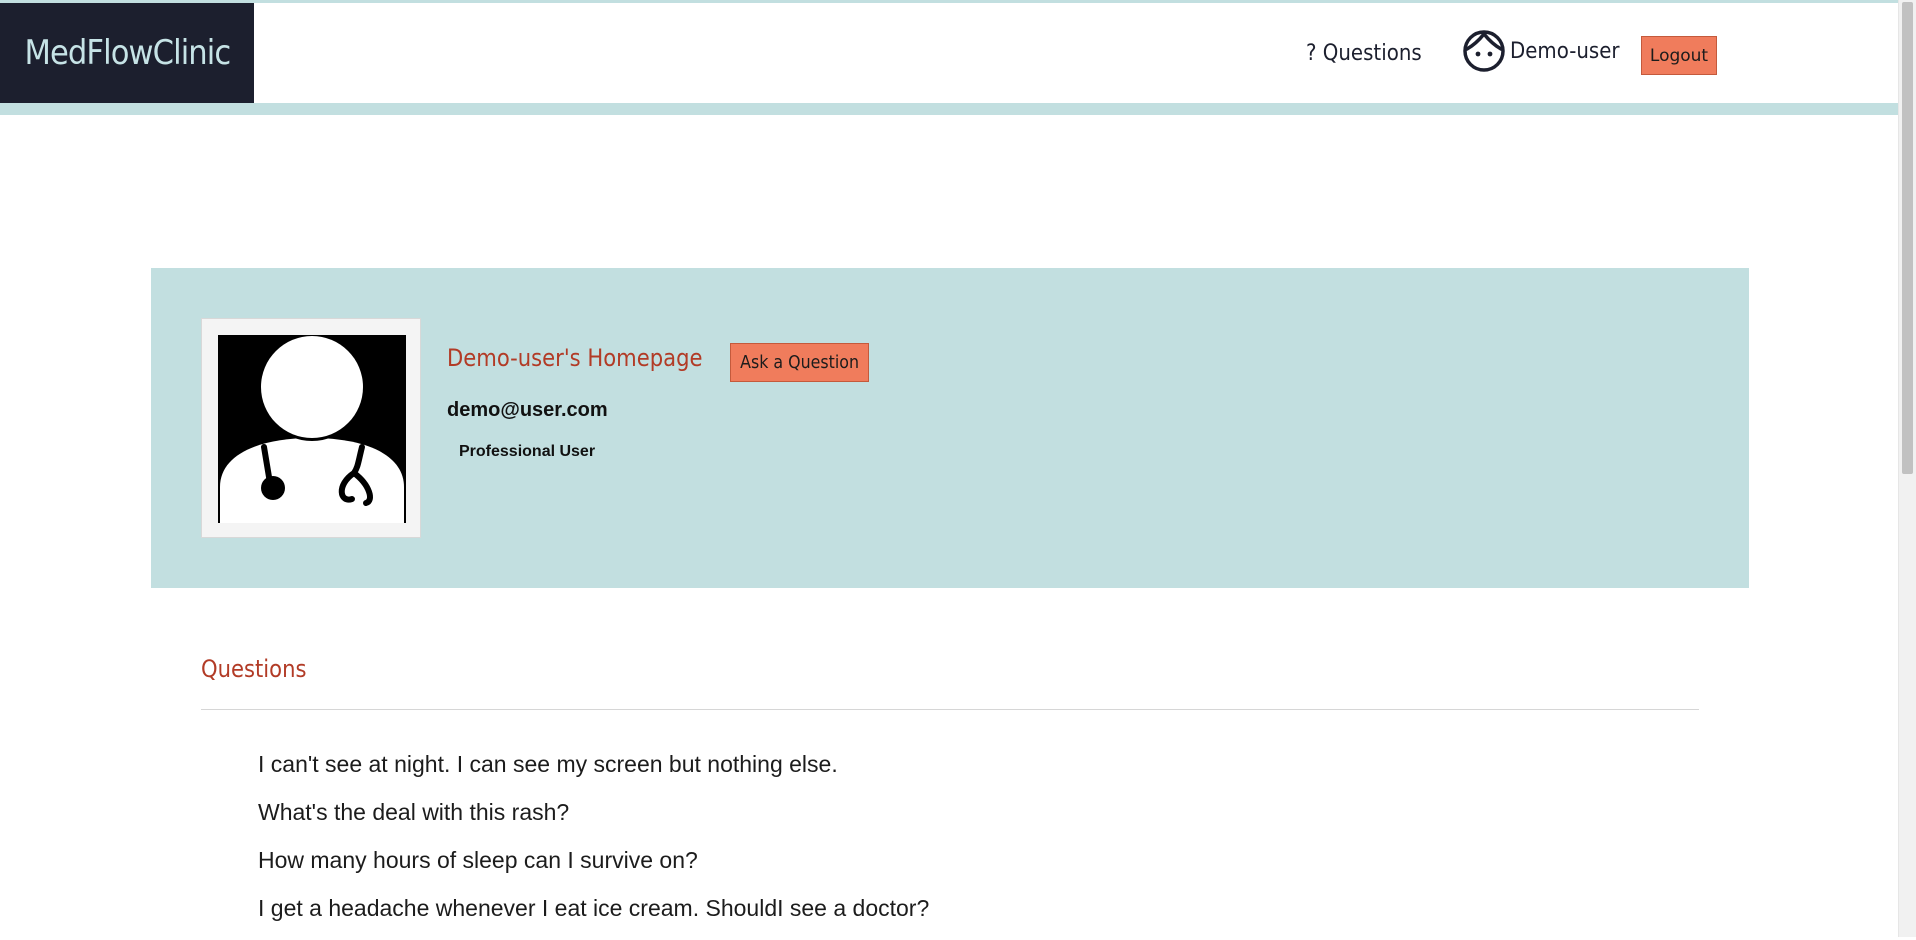 The height and width of the screenshot is (940, 1916). Describe the element at coordinates (575, 358) in the screenshot. I see `profile-title: Demo-user's Homepage` at that location.